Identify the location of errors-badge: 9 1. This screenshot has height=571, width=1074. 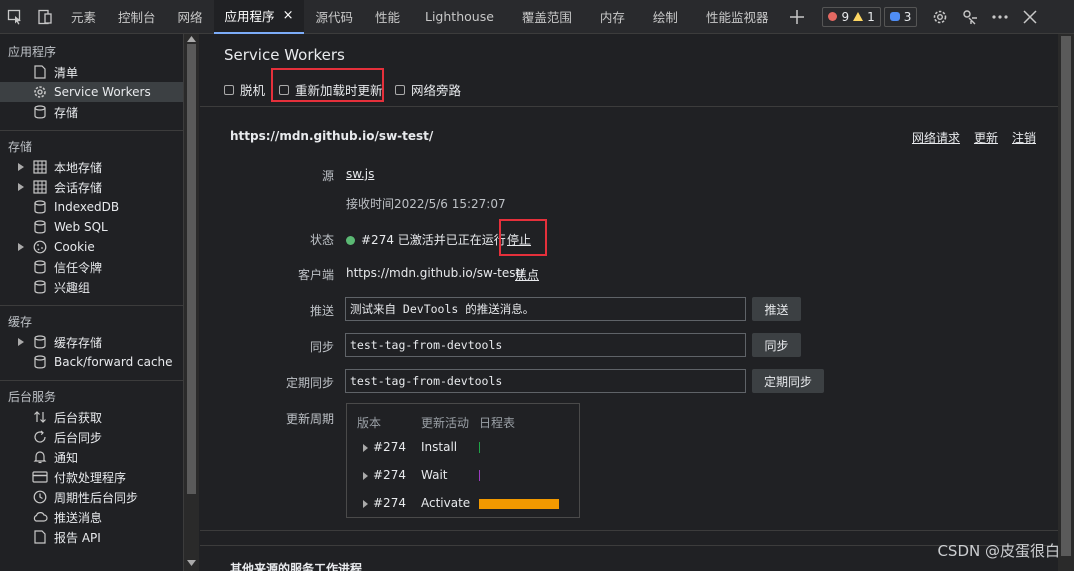
(851, 16).